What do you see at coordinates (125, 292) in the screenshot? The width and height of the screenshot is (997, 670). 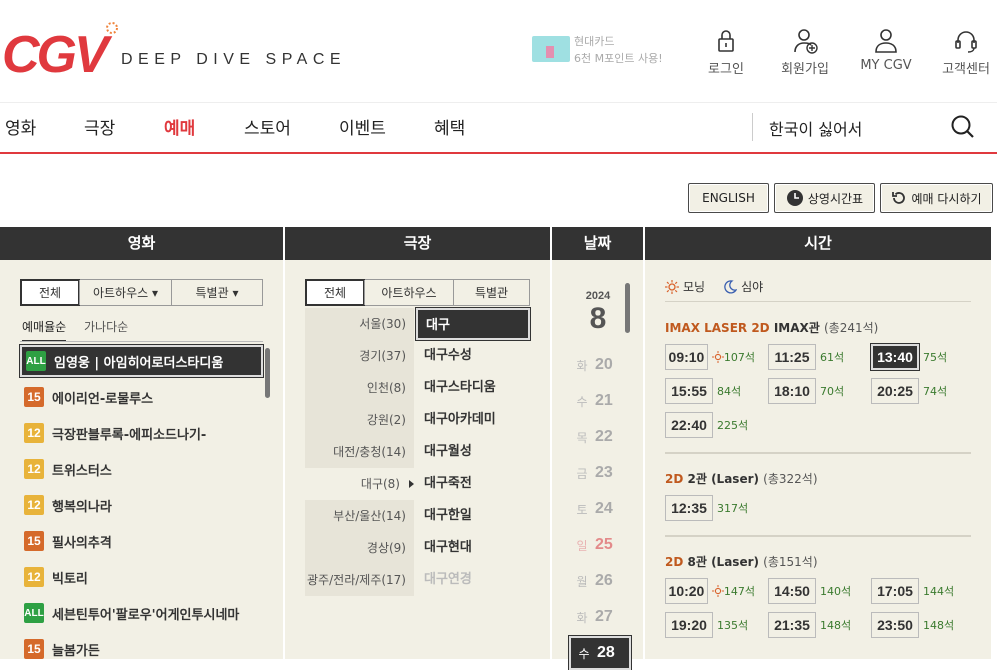 I see `movie-tab-arthouse: 아트하우스 ▾` at bounding box center [125, 292].